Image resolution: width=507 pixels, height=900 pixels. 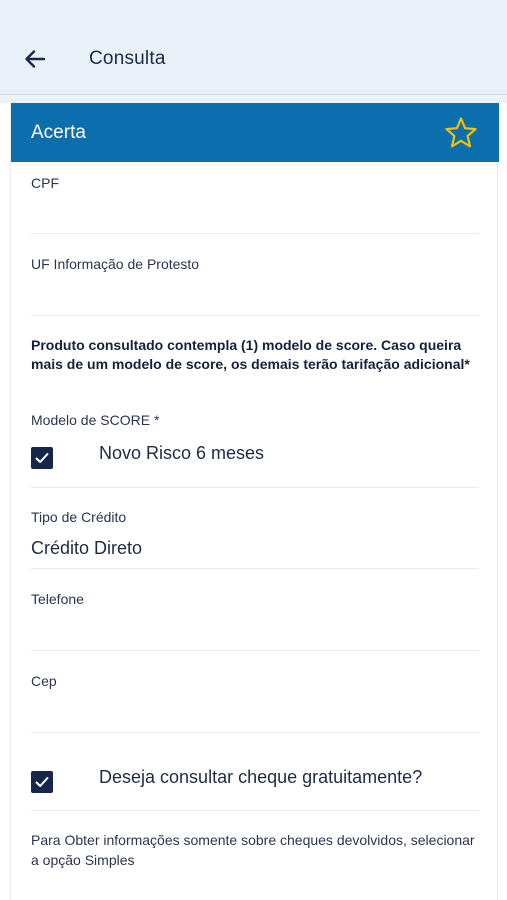 What do you see at coordinates (255, 233) in the screenshot?
I see `cpf-divider` at bounding box center [255, 233].